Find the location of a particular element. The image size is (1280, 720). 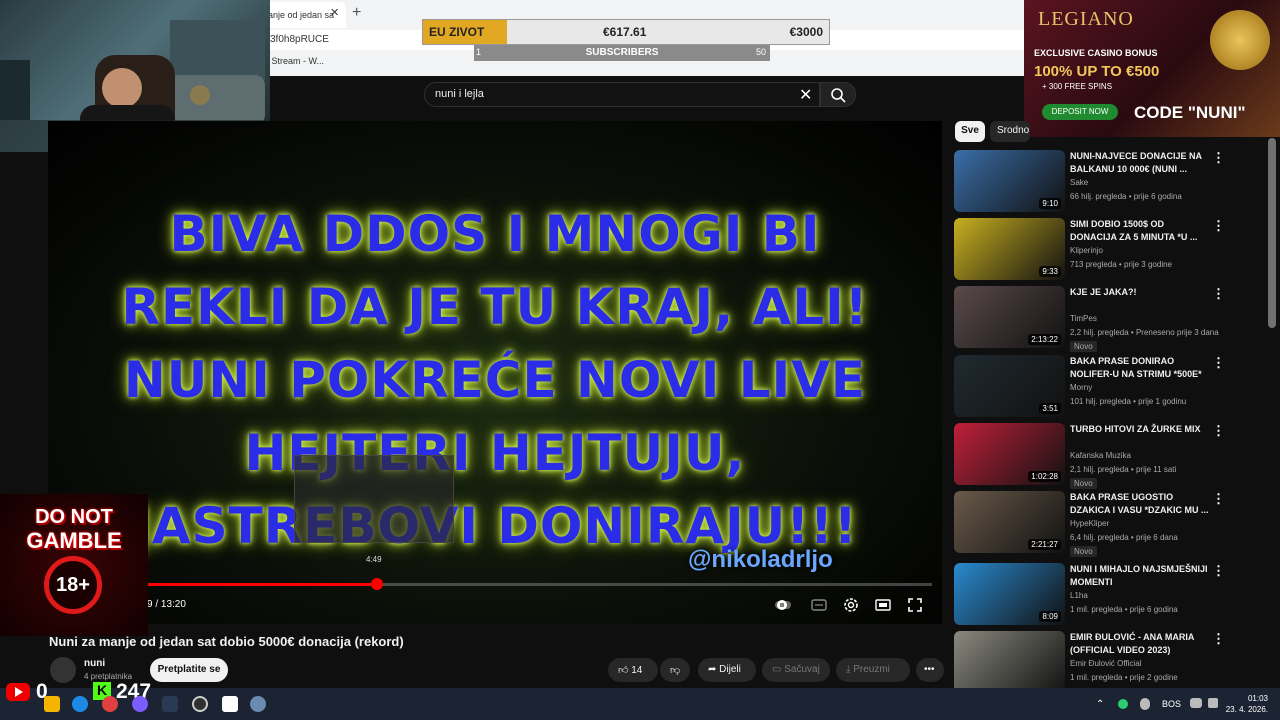

sidebar-video-channel: L1ha is located at coordinates (1079, 595).